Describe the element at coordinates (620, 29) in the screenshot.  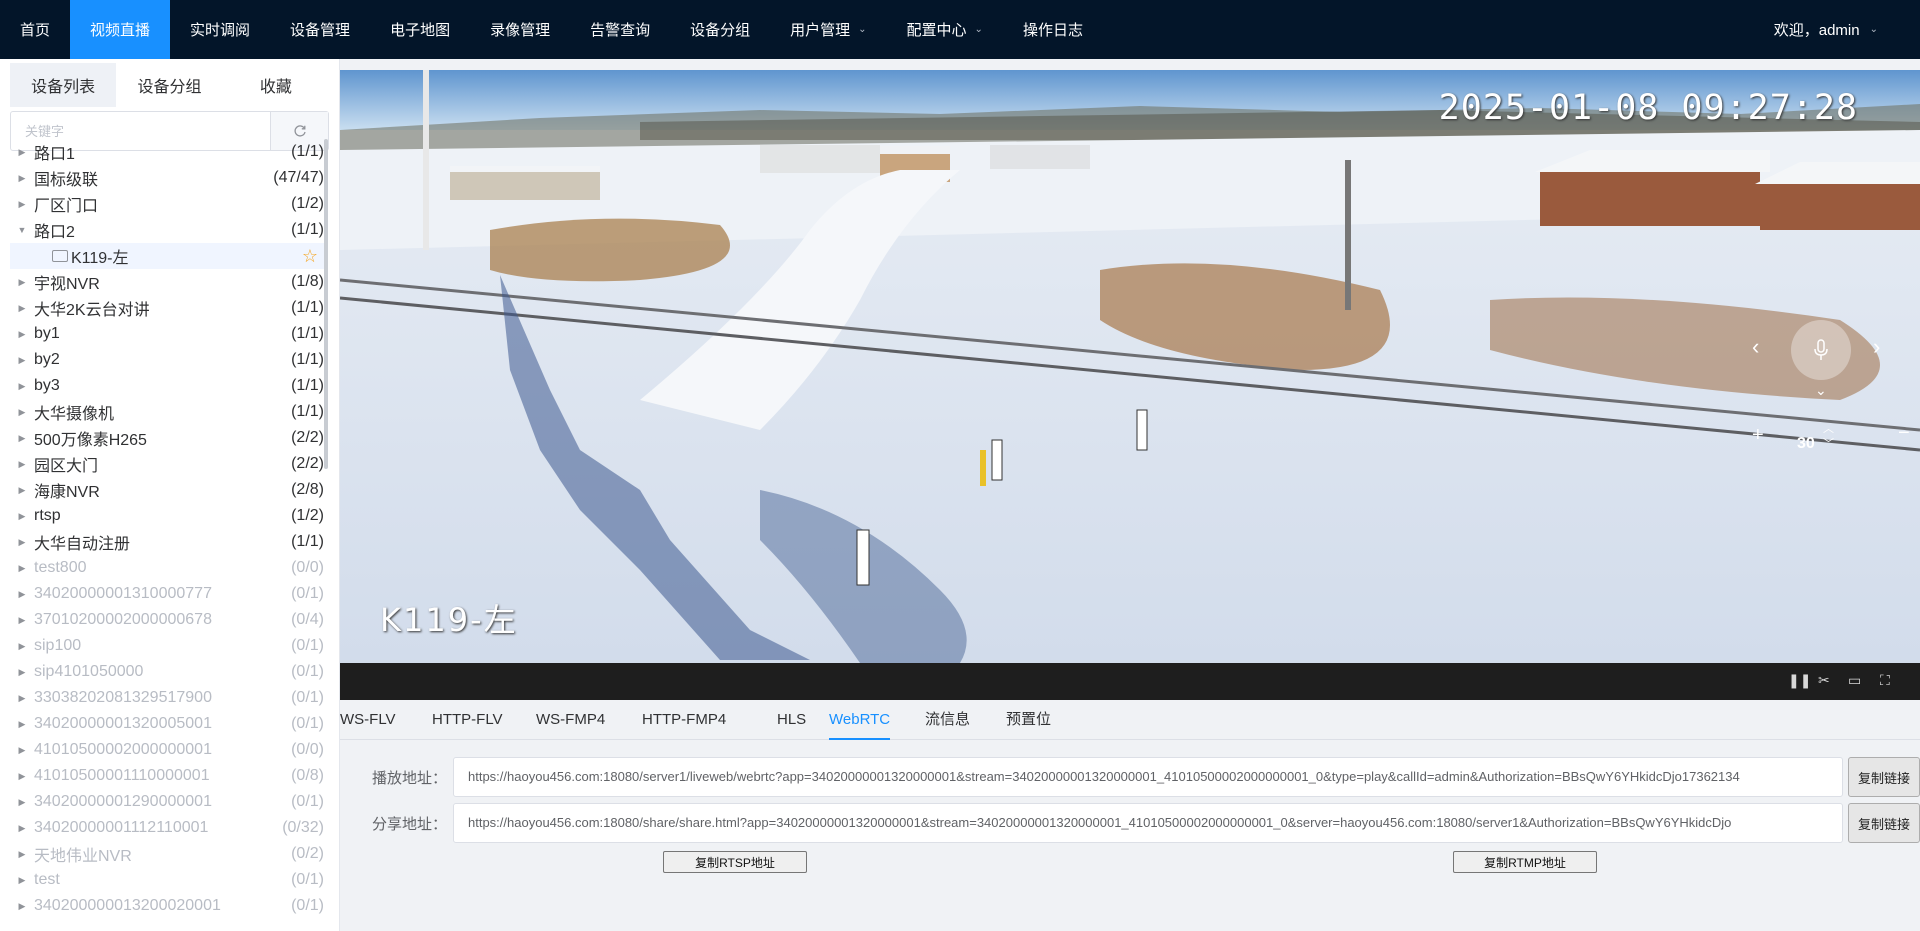
I see `nav-item-6: 告警查询` at that location.